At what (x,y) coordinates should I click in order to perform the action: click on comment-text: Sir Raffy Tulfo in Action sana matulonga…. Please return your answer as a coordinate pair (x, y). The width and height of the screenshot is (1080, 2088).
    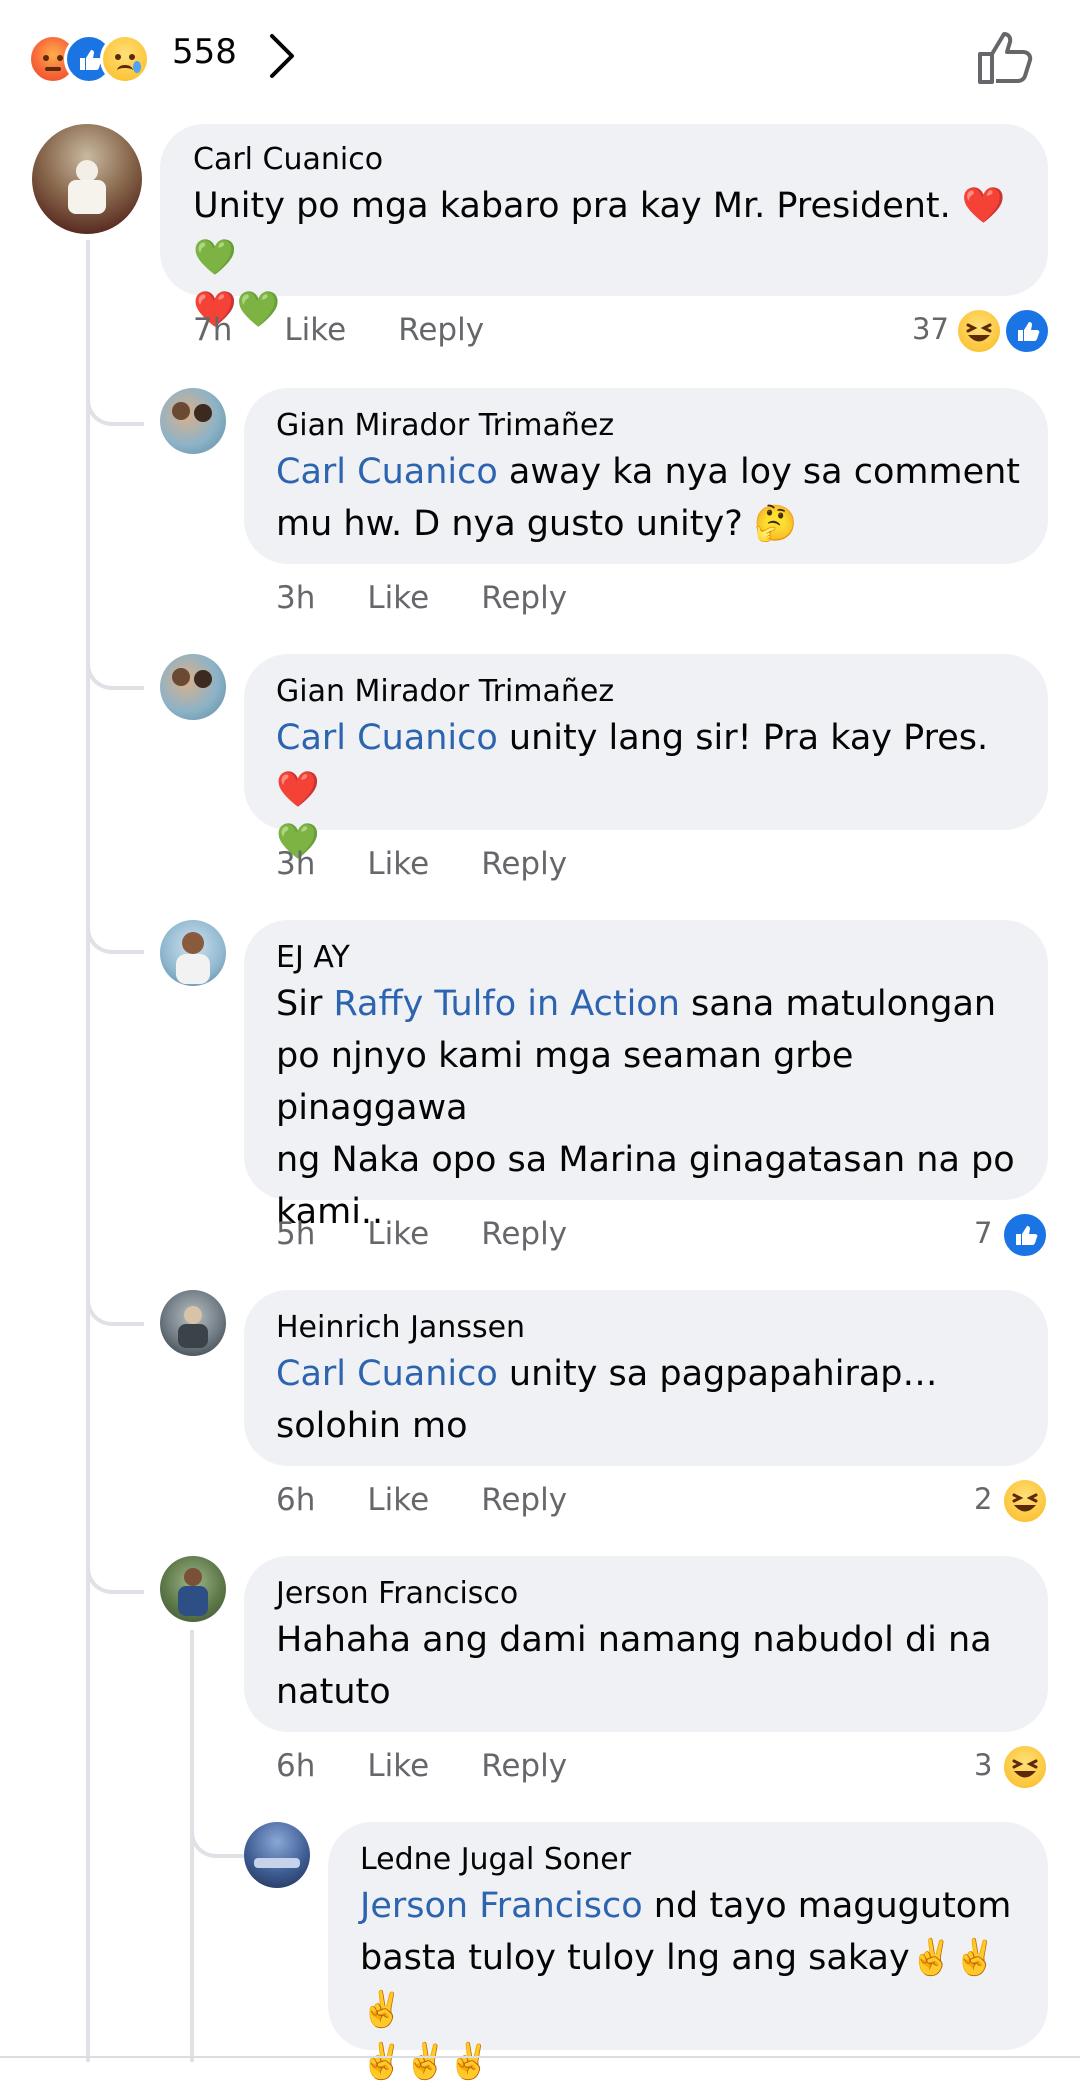
    Looking at the image, I should click on (645, 1108).